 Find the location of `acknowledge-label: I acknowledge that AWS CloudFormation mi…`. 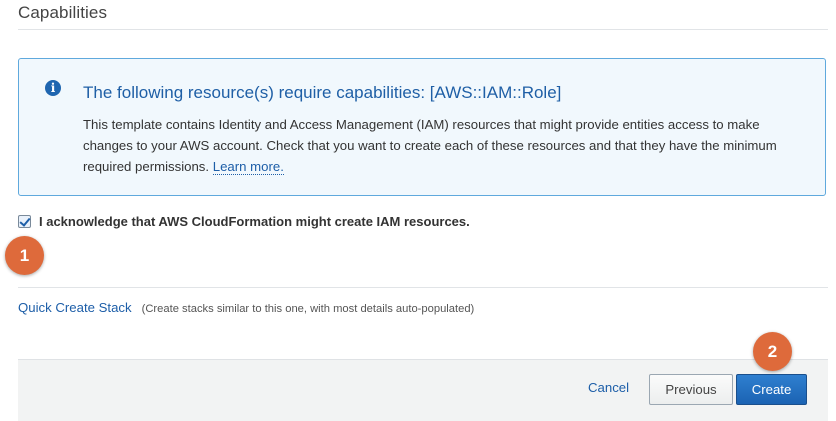

acknowledge-label: I acknowledge that AWS CloudFormation mi… is located at coordinates (254, 221).